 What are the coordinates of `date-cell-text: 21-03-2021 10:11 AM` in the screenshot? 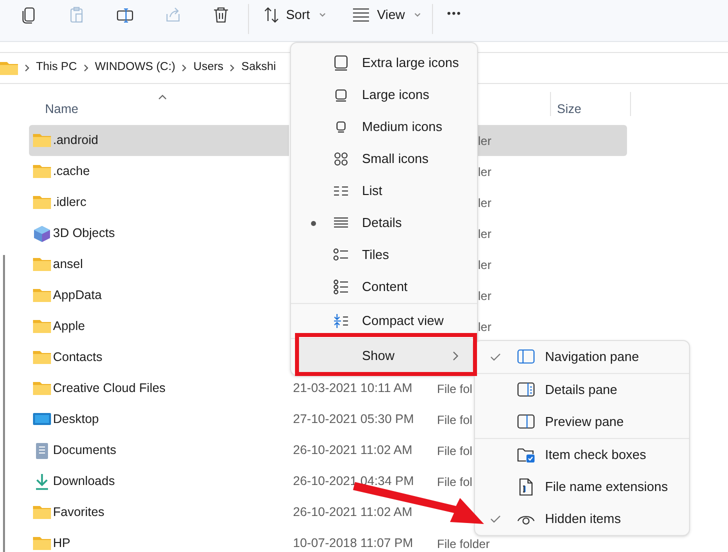 It's located at (353, 389).